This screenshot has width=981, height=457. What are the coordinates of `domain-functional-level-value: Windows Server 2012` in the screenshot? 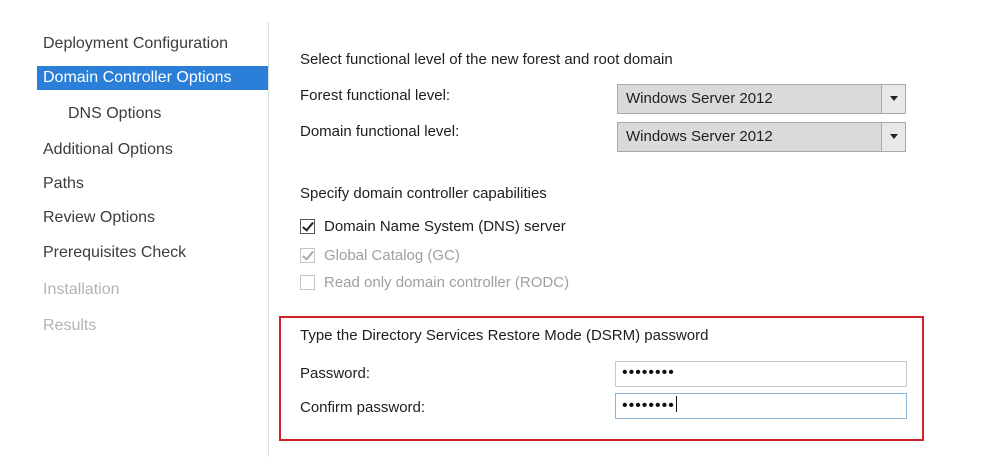 It's located at (699, 136).